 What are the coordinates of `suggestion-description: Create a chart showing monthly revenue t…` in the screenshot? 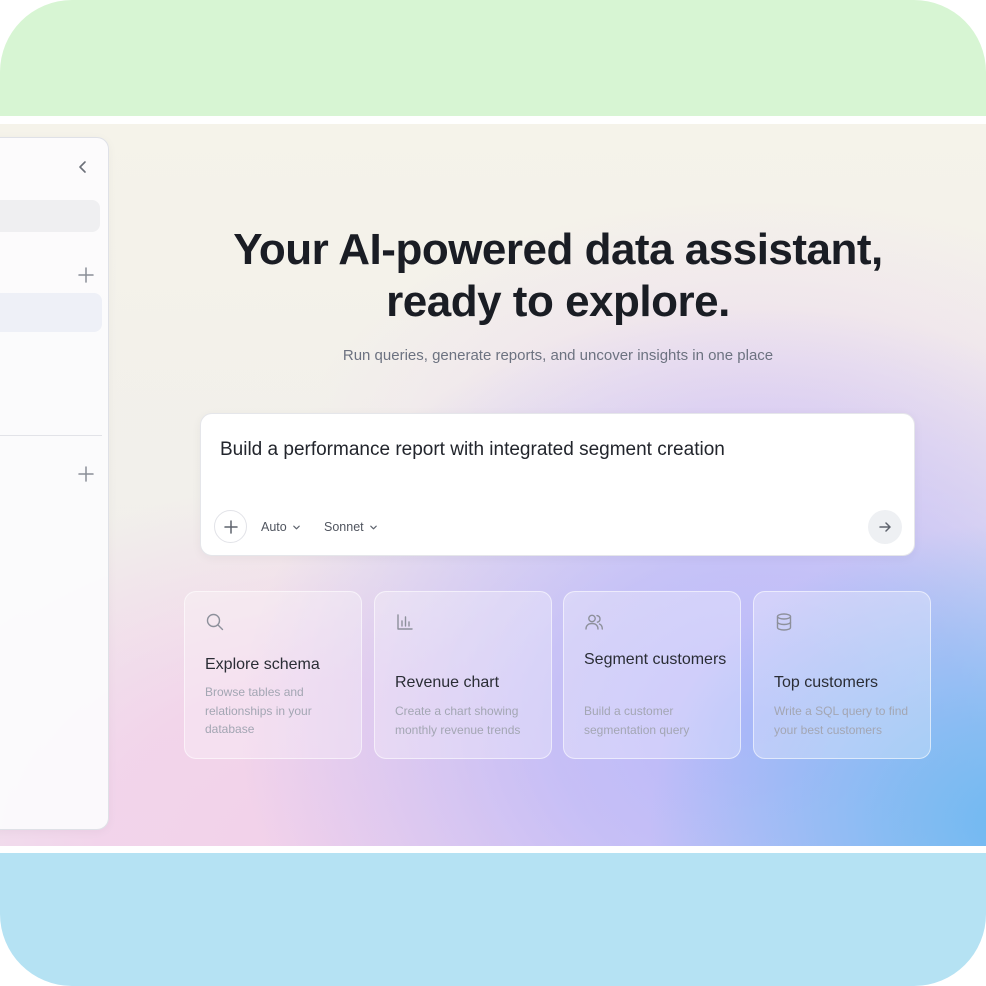 It's located at (458, 720).